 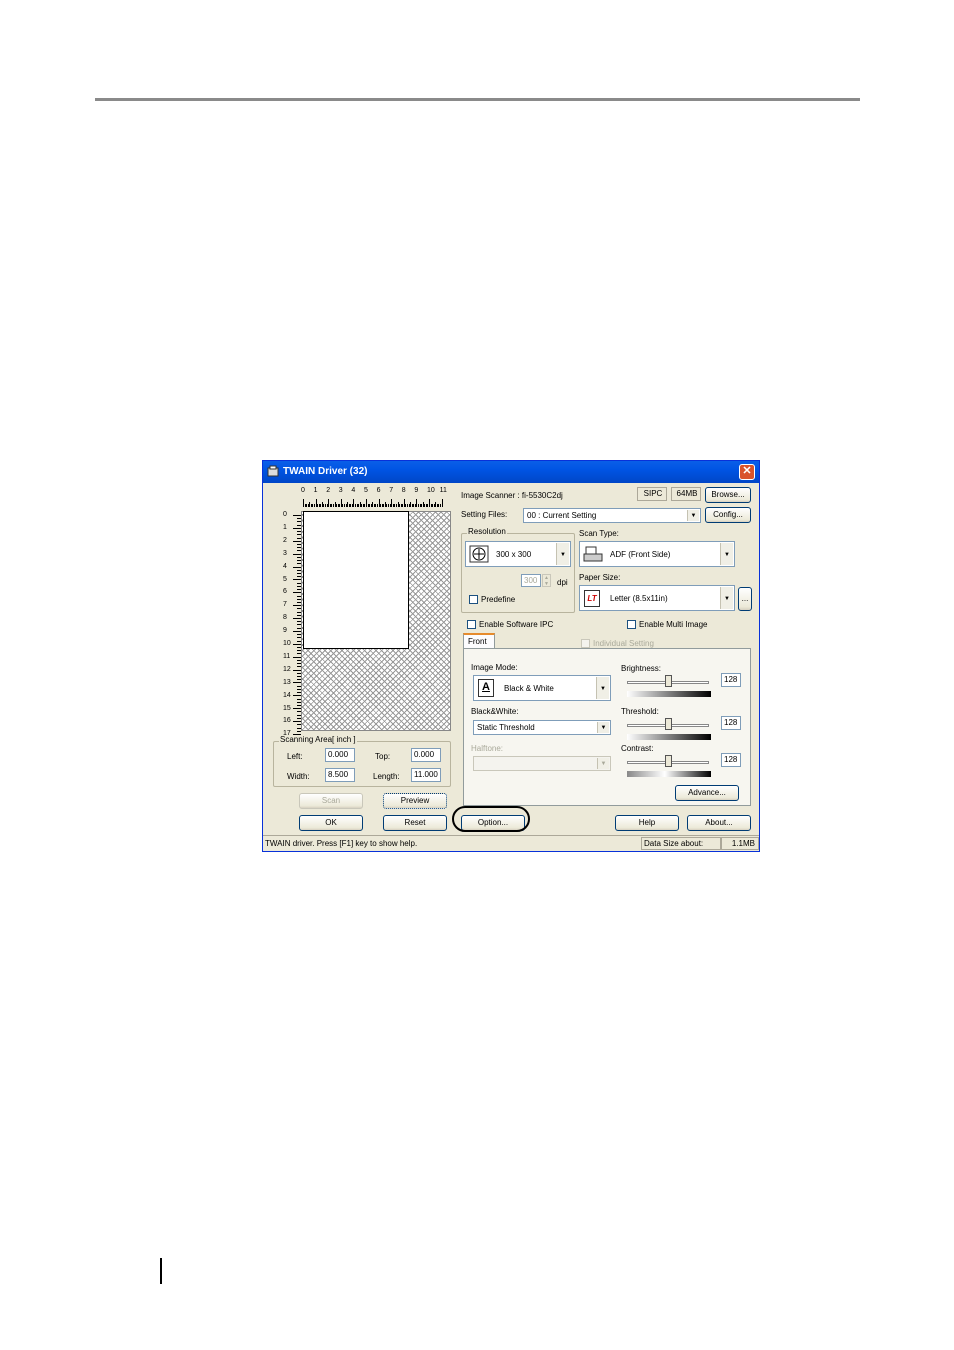 What do you see at coordinates (516, 624) in the screenshot?
I see `enable-ipc-label: Enable Software IPC` at bounding box center [516, 624].